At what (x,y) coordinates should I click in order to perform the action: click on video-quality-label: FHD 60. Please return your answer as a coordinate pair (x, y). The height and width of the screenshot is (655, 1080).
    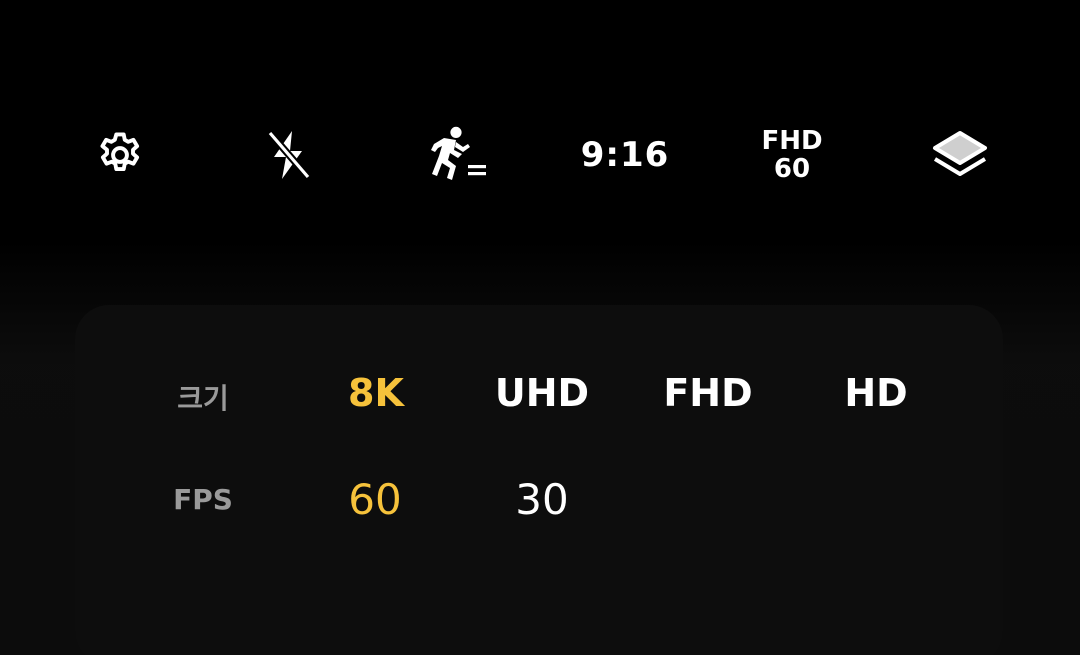
    Looking at the image, I should click on (791, 155).